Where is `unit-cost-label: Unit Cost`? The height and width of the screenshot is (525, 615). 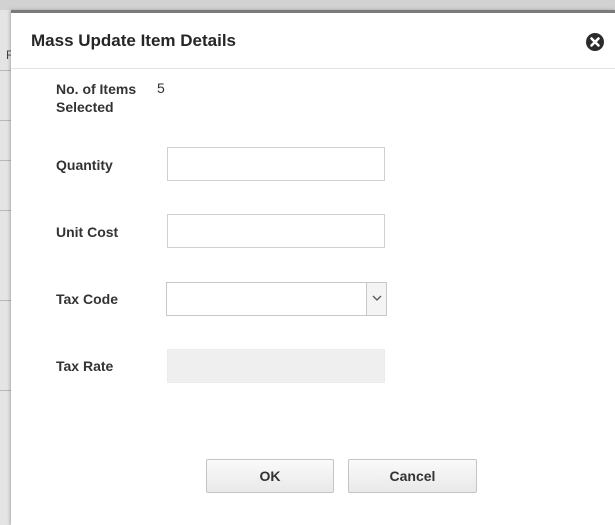
unit-cost-label: Unit Cost is located at coordinates (87, 232).